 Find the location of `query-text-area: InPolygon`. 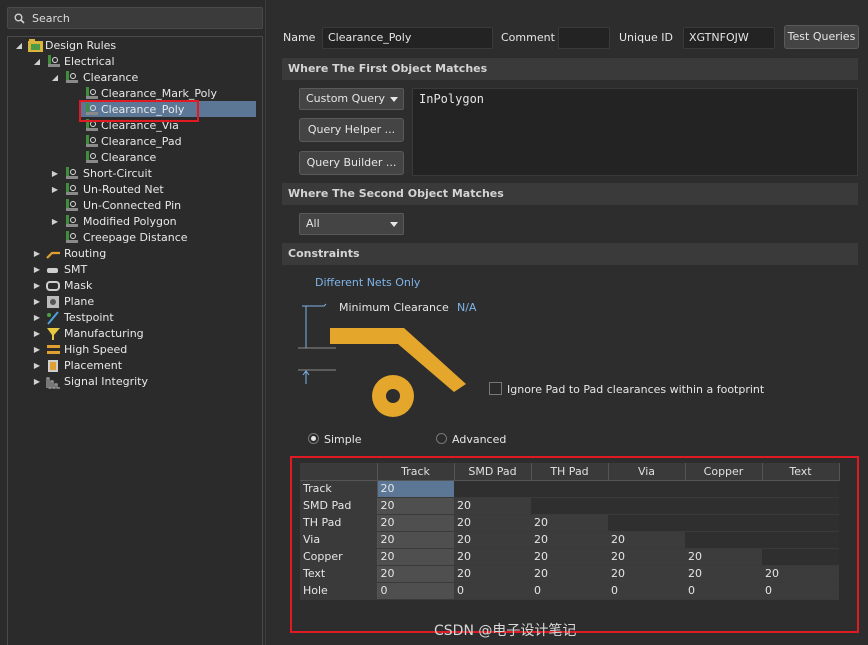

query-text-area: InPolygon is located at coordinates (635, 132).